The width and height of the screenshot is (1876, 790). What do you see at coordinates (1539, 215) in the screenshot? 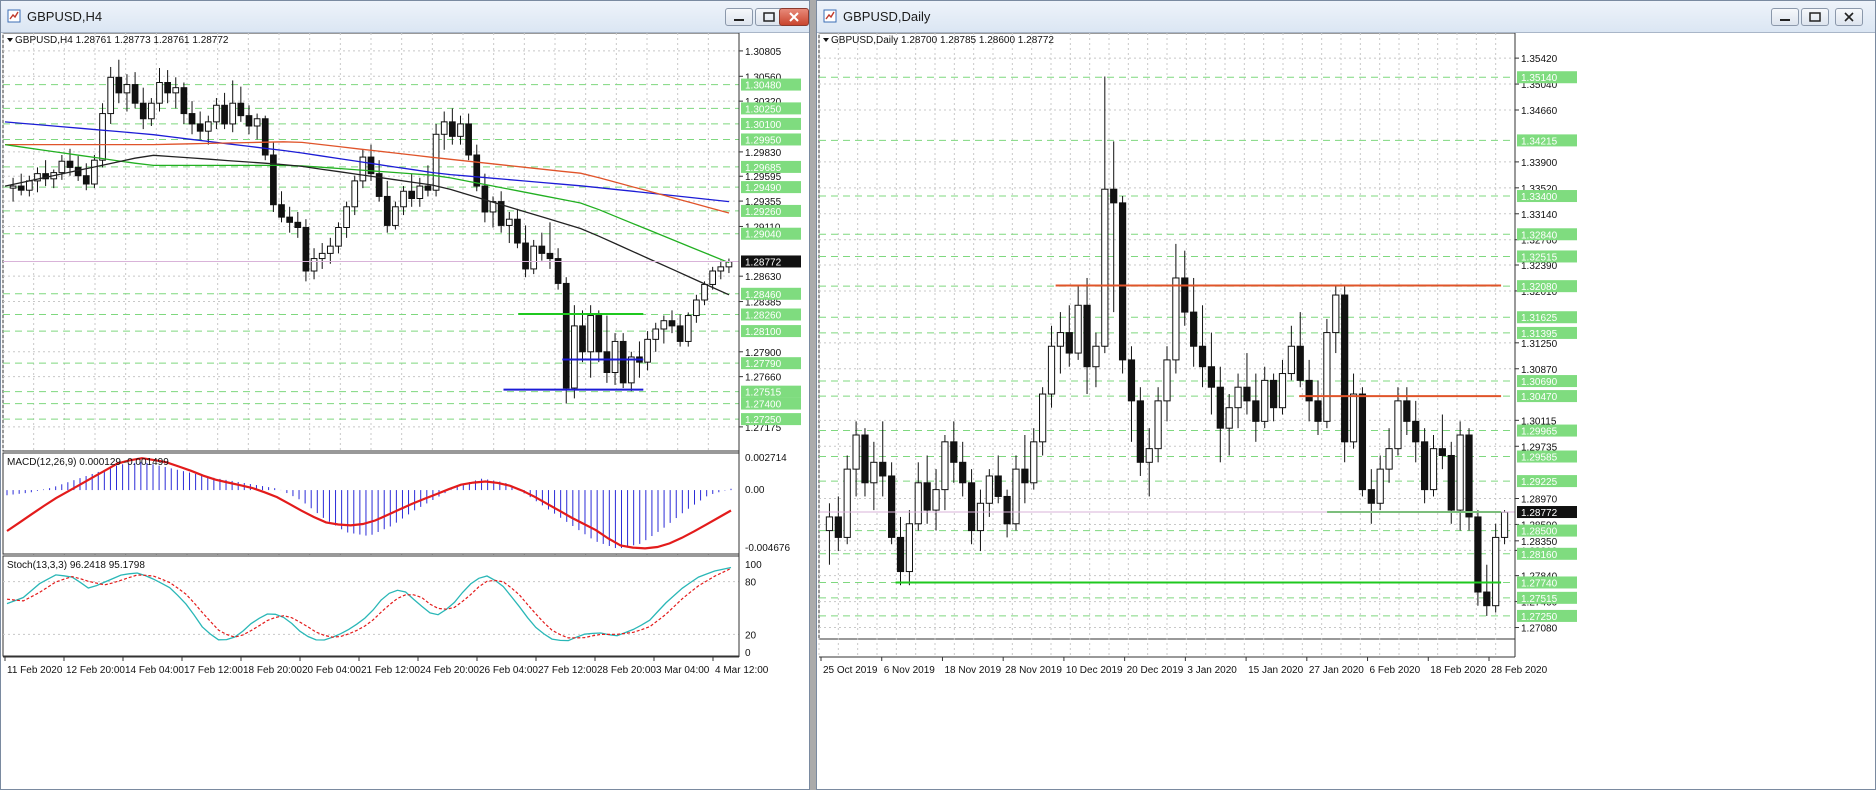
I see `price-axis-label: 1.33140` at bounding box center [1539, 215].